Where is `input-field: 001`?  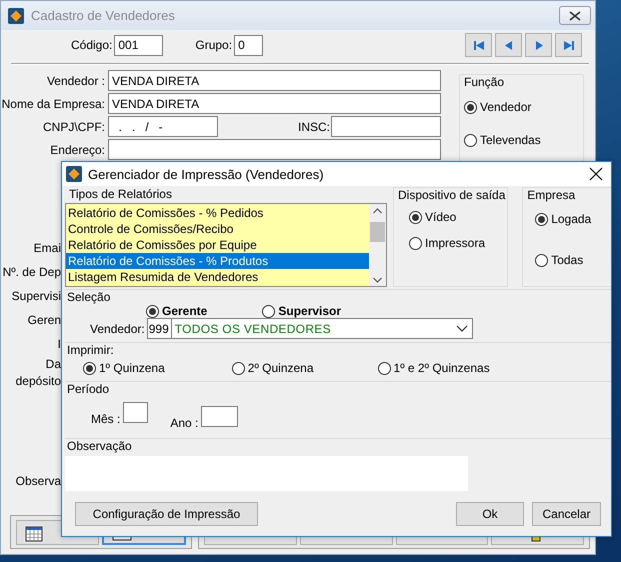
input-field: 001 is located at coordinates (139, 45).